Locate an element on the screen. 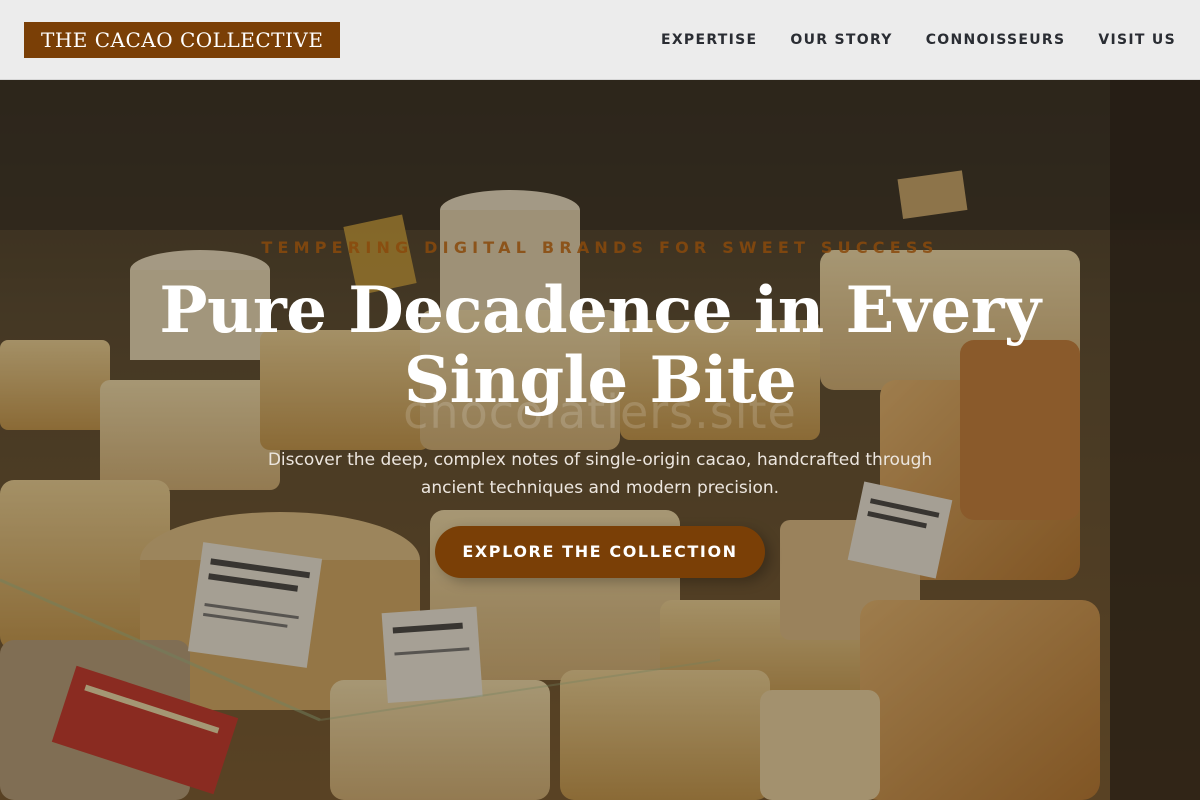  explore-collection-button: EXPLORE THE COLLECTION is located at coordinates (600, 552).